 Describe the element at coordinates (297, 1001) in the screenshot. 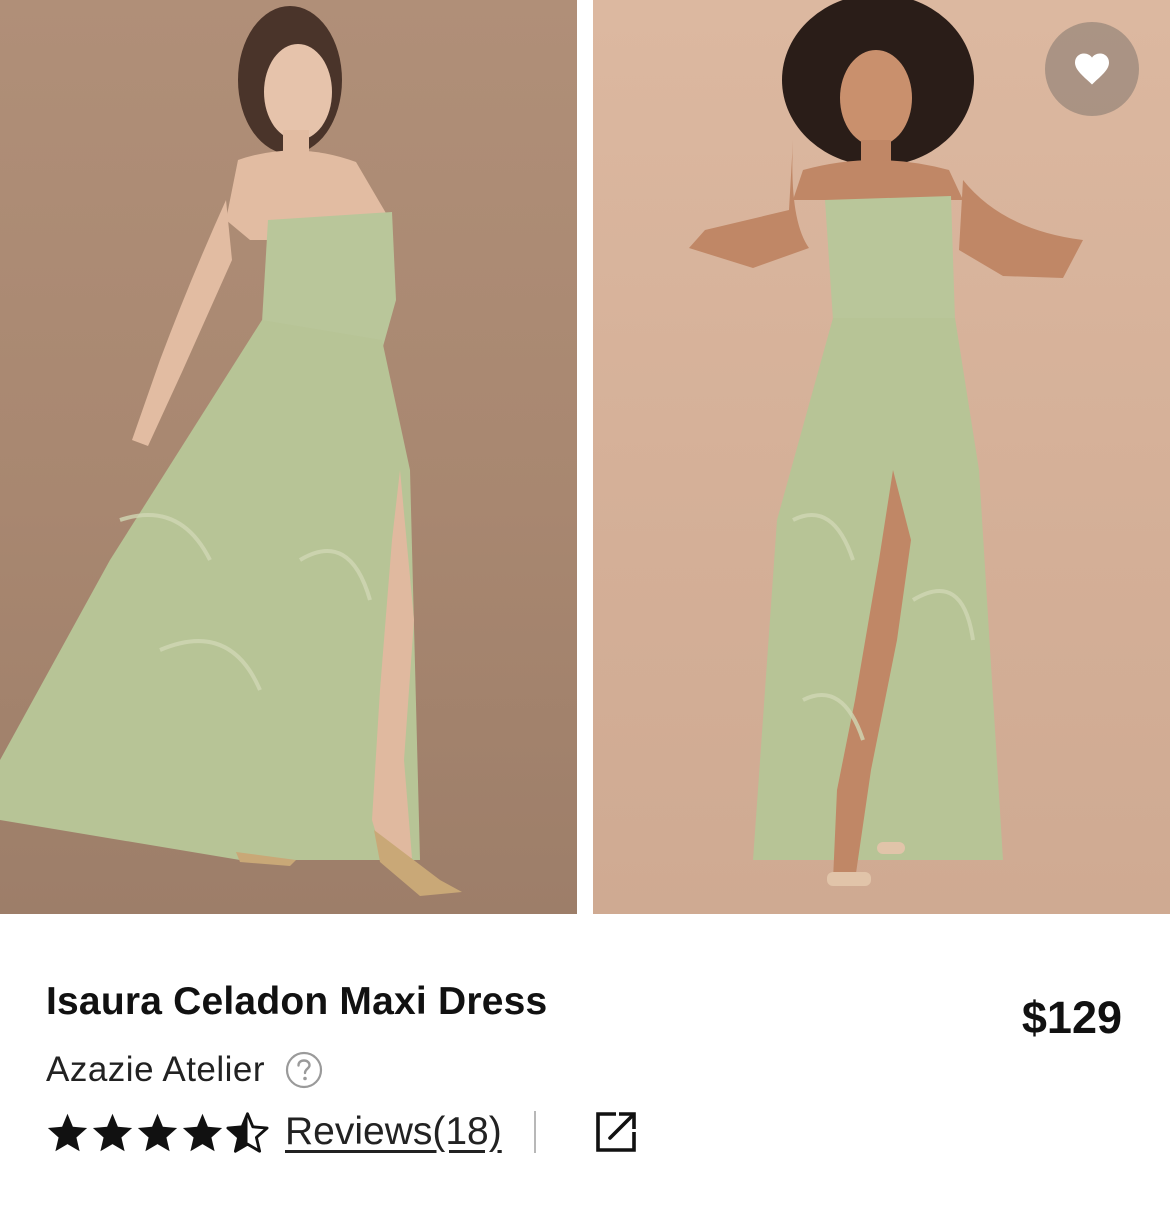

I see `product-title: Isaura Celadon Maxi Dress` at that location.